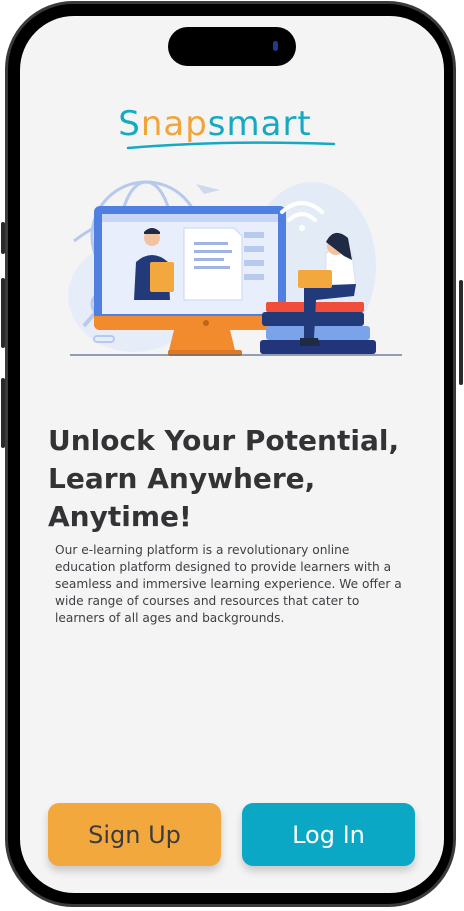  I want to click on power-button, so click(461, 332).